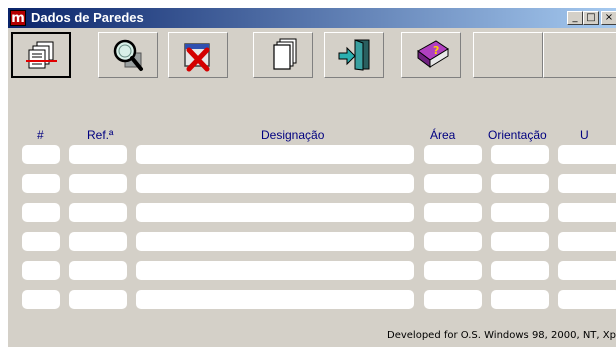 This screenshot has height=347, width=616. What do you see at coordinates (575, 18) in the screenshot?
I see `minimize-button: _` at bounding box center [575, 18].